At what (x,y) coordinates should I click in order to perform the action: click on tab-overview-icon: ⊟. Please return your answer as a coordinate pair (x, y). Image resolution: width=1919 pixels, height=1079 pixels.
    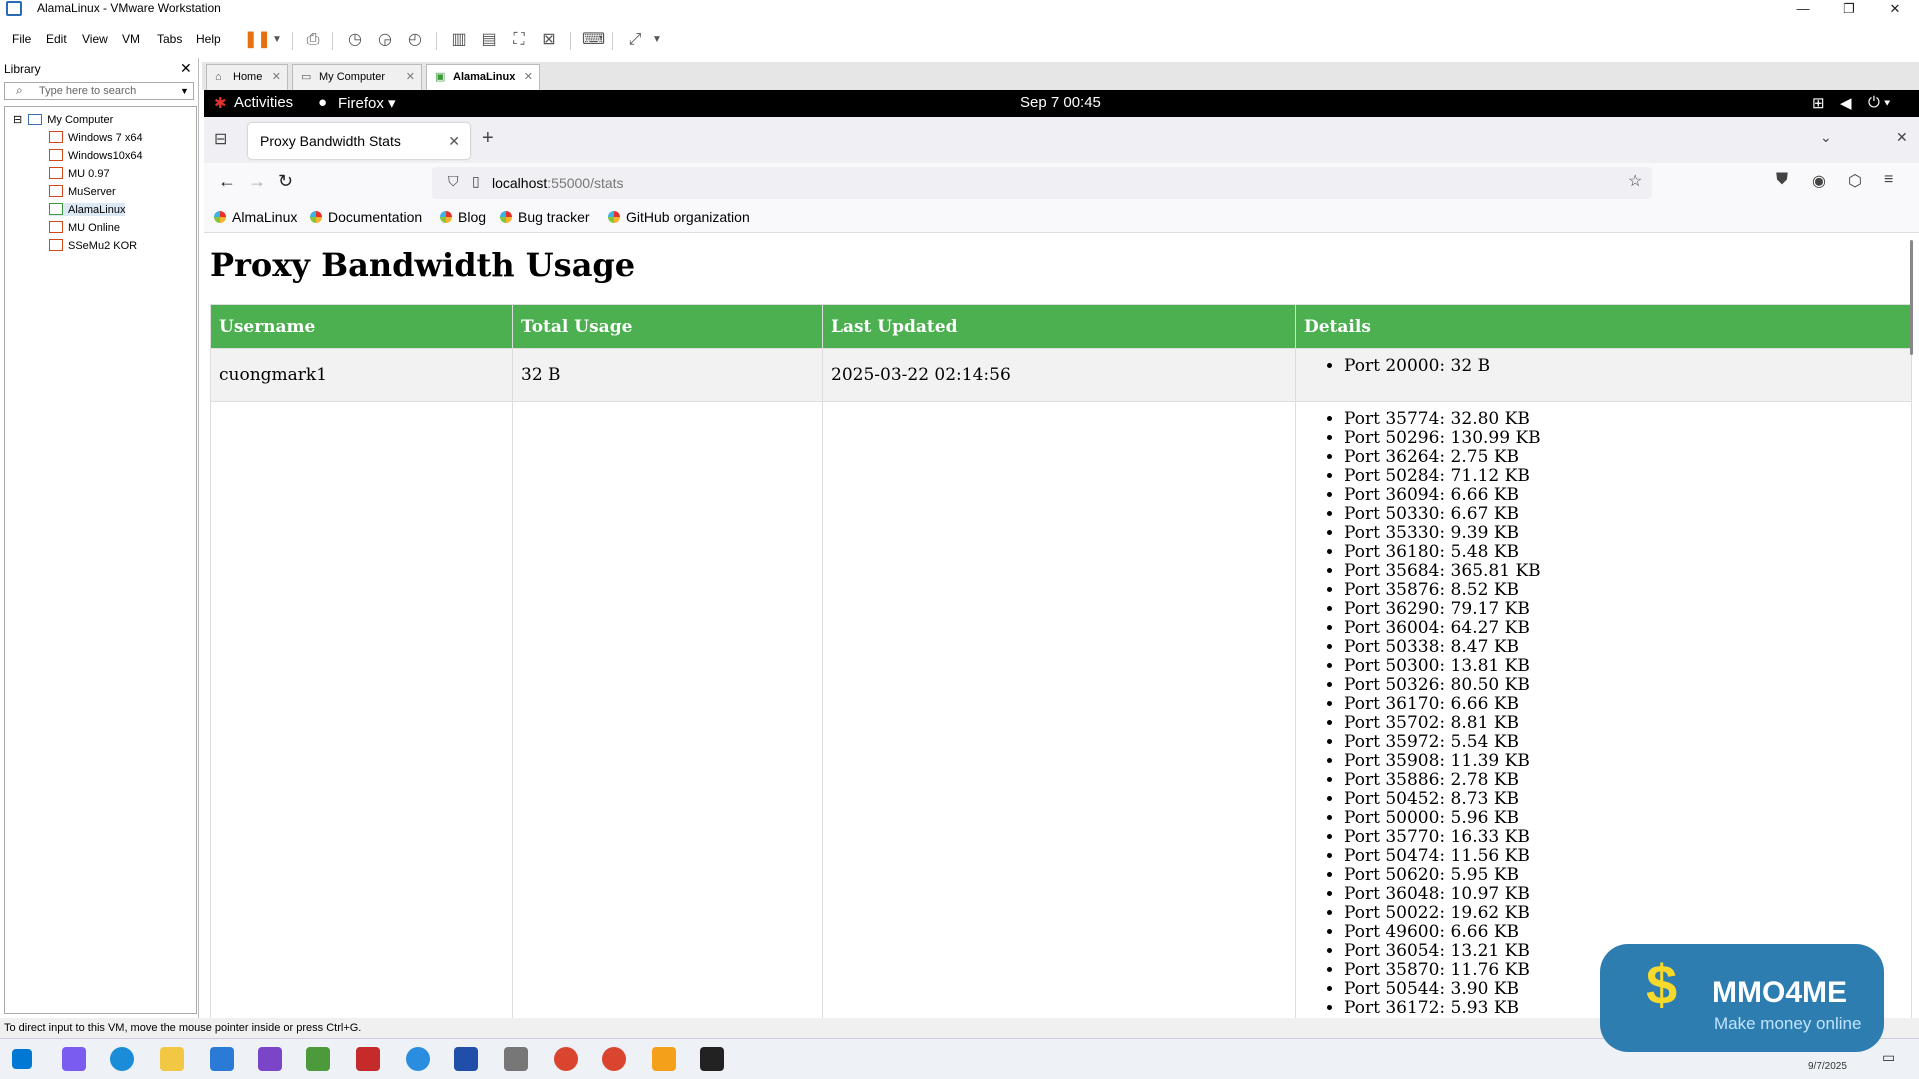
    Looking at the image, I should click on (220, 139).